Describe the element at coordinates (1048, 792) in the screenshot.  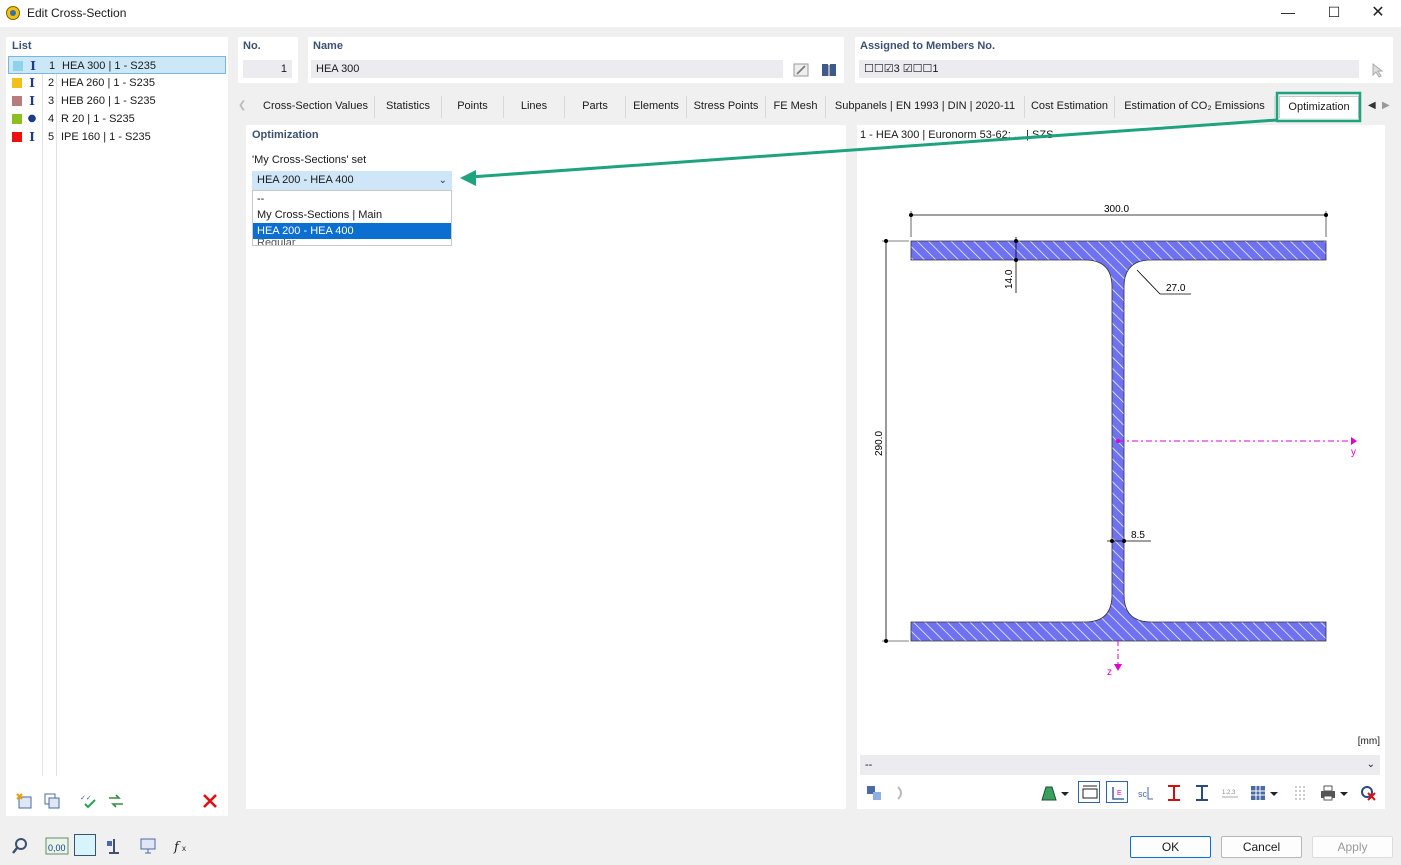
I see `stress-view-icon` at that location.